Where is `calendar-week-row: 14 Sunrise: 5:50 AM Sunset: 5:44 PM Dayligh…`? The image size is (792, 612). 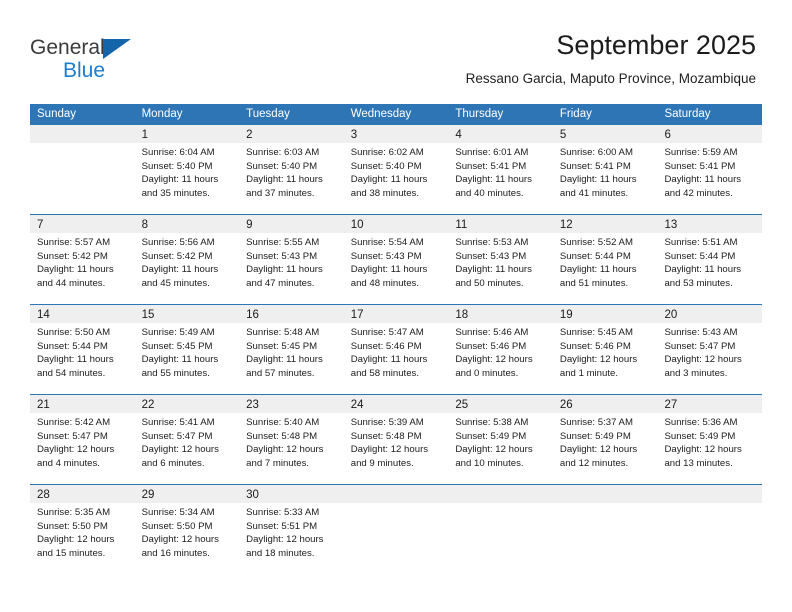 calendar-week-row: 14 Sunrise: 5:50 AM Sunset: 5:44 PM Dayligh… is located at coordinates (396, 349).